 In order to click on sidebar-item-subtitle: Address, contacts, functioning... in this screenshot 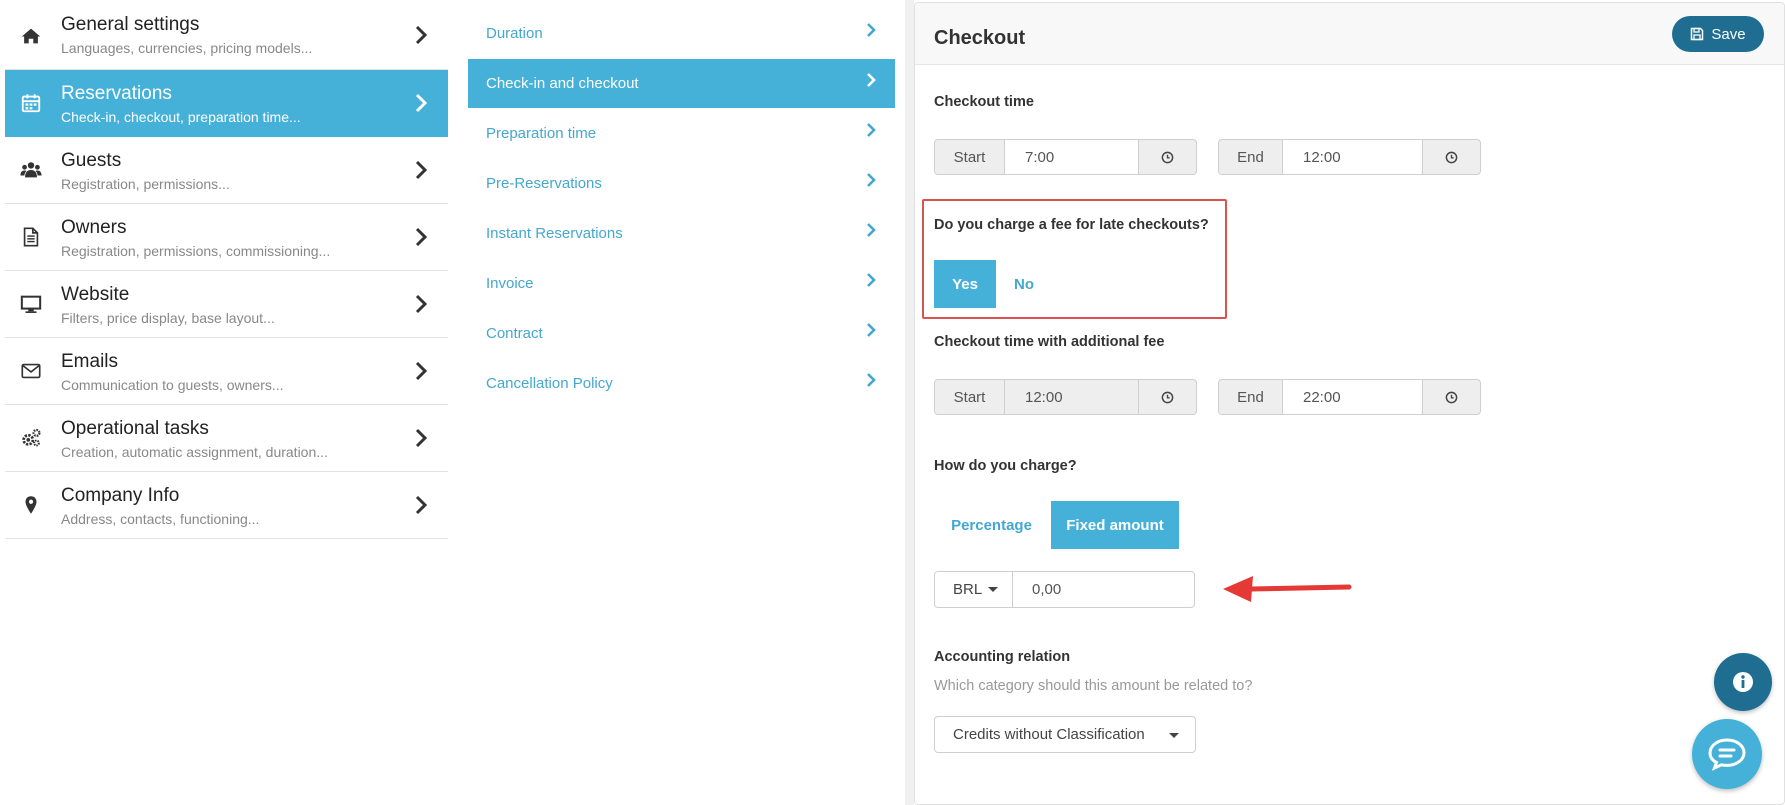, I will do `click(160, 519)`.